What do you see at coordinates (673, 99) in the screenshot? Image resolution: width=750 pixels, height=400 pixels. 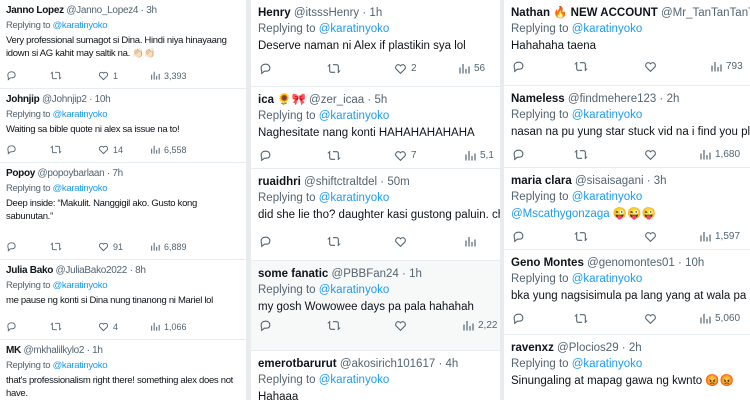 I see `timestamp: 2h` at bounding box center [673, 99].